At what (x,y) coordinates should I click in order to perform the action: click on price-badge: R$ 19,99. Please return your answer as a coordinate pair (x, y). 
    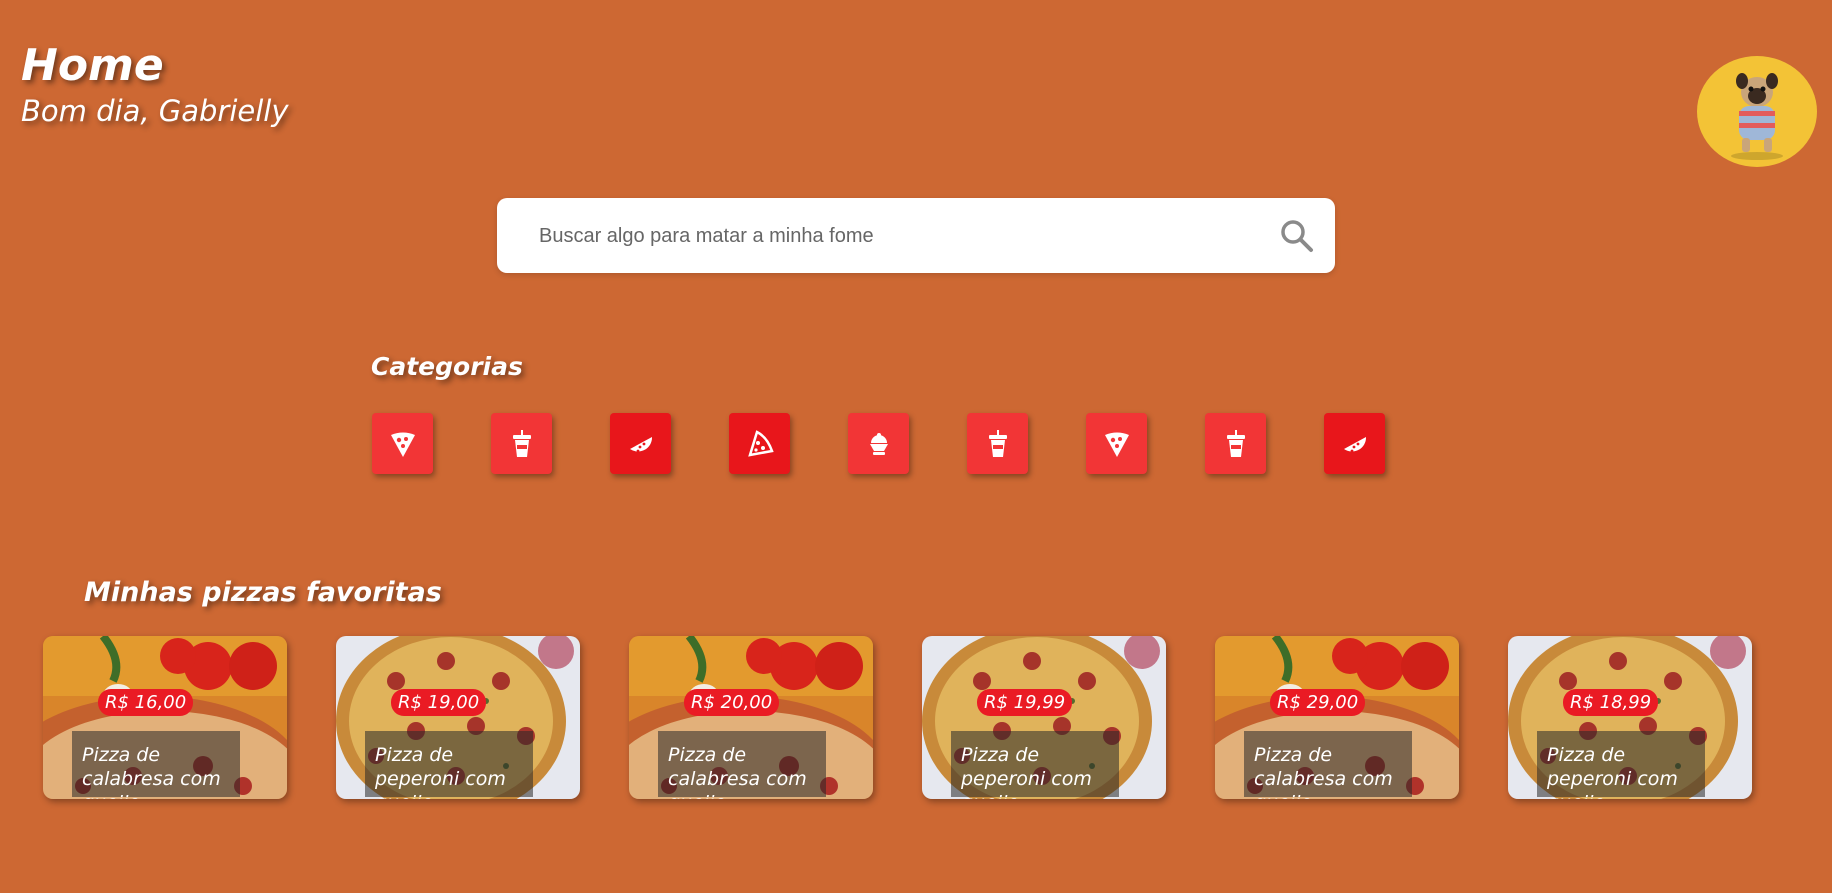
    Looking at the image, I should click on (1025, 702).